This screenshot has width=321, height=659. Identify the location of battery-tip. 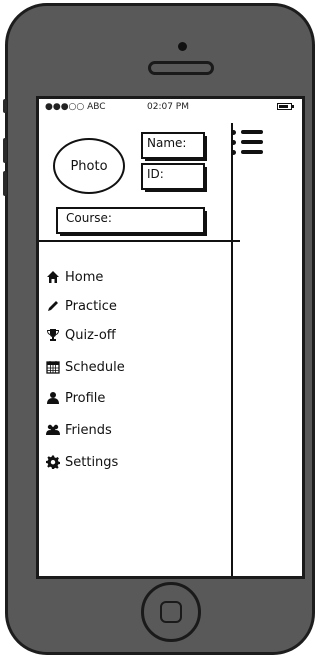
(293, 106).